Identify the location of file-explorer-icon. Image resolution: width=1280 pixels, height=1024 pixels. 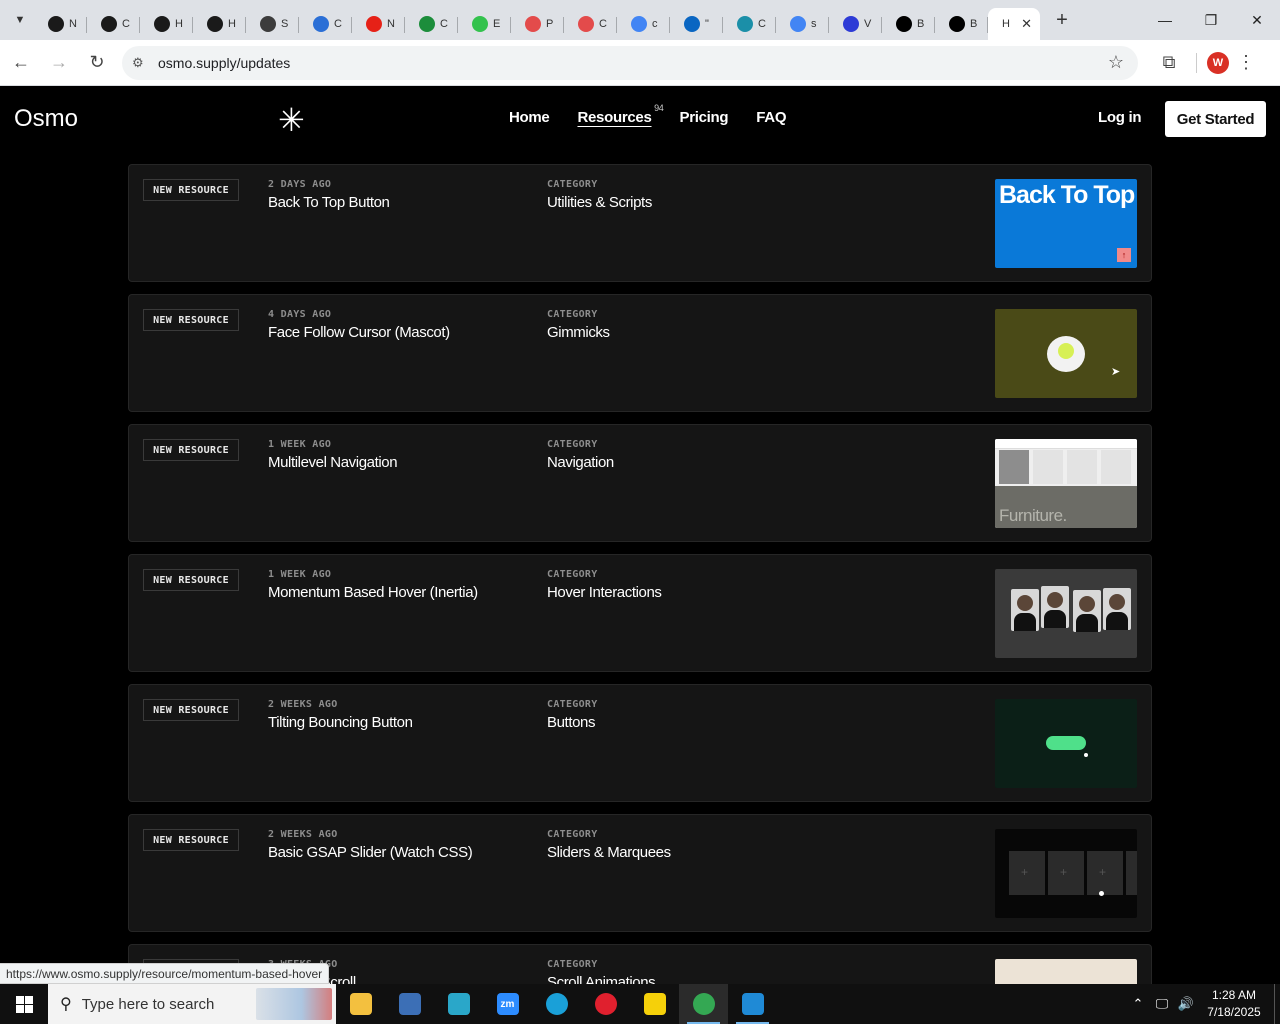
(360, 1004).